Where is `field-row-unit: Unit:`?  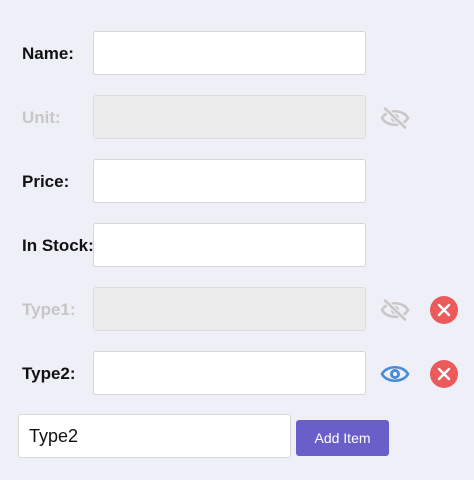
field-row-unit: Unit: is located at coordinates (237, 118).